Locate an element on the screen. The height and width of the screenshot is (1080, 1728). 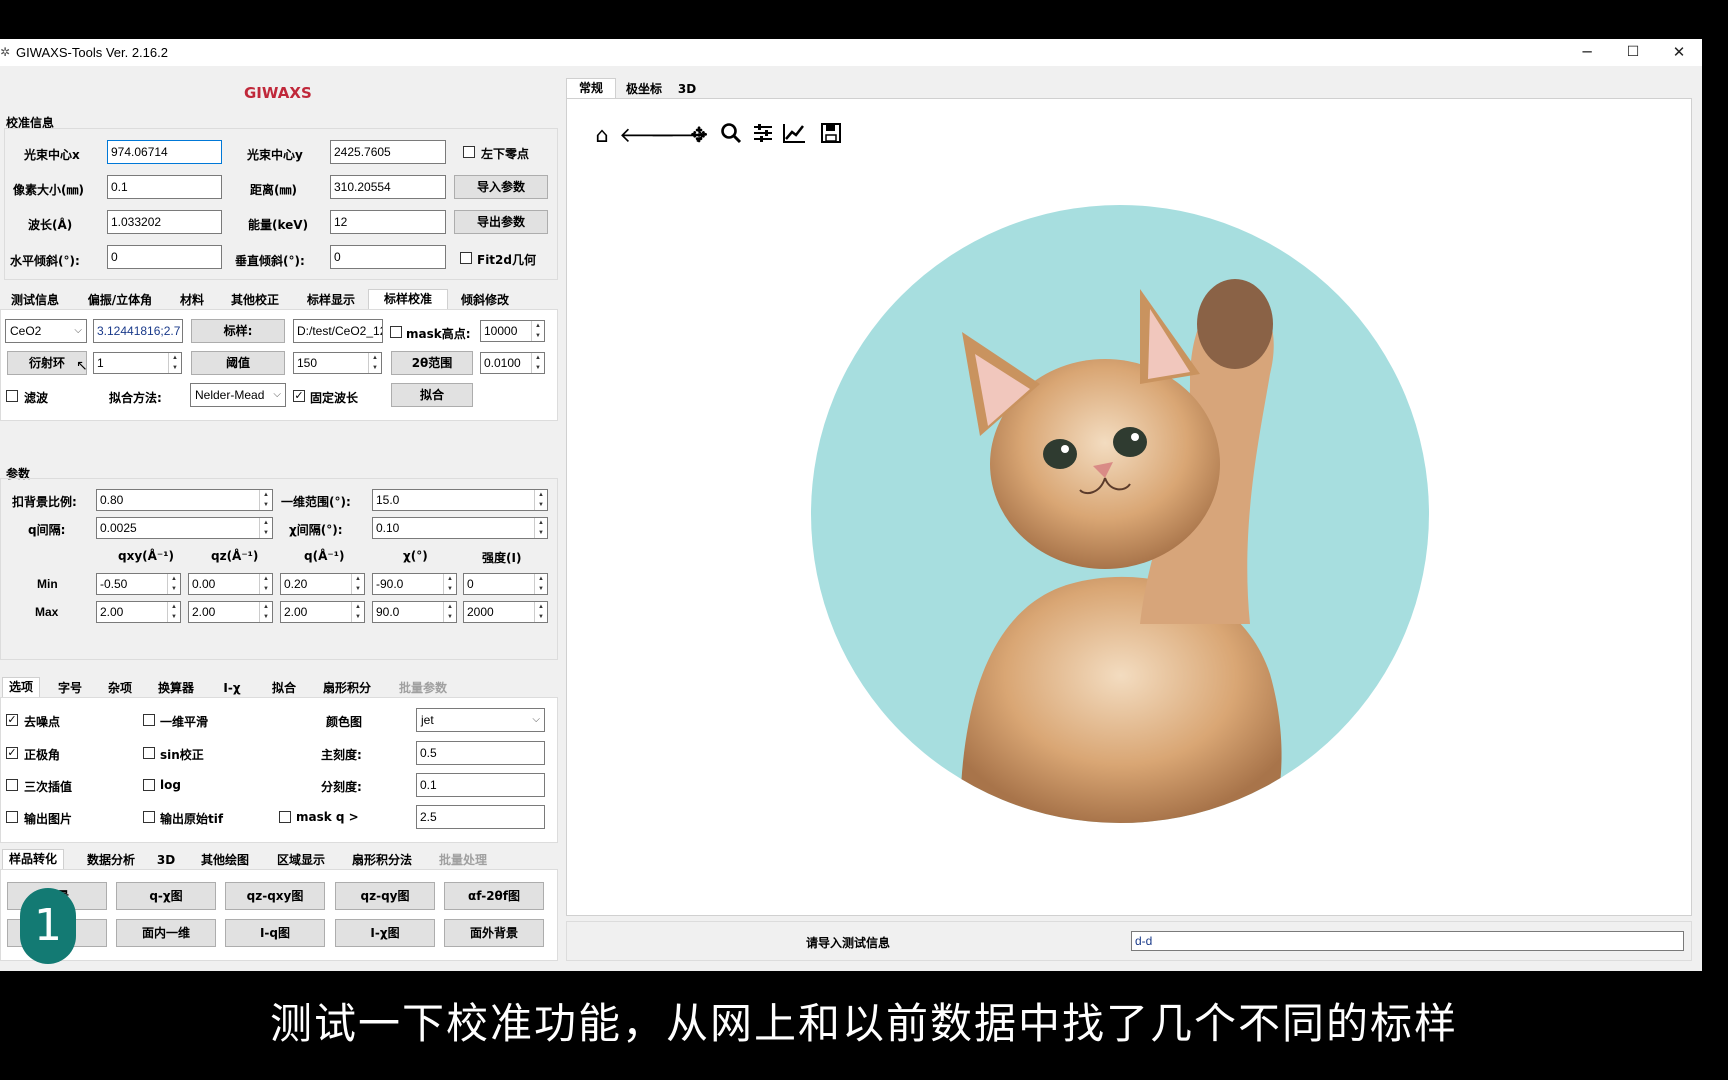
i-chi-plot-button: I-χ图 is located at coordinates (385, 933).